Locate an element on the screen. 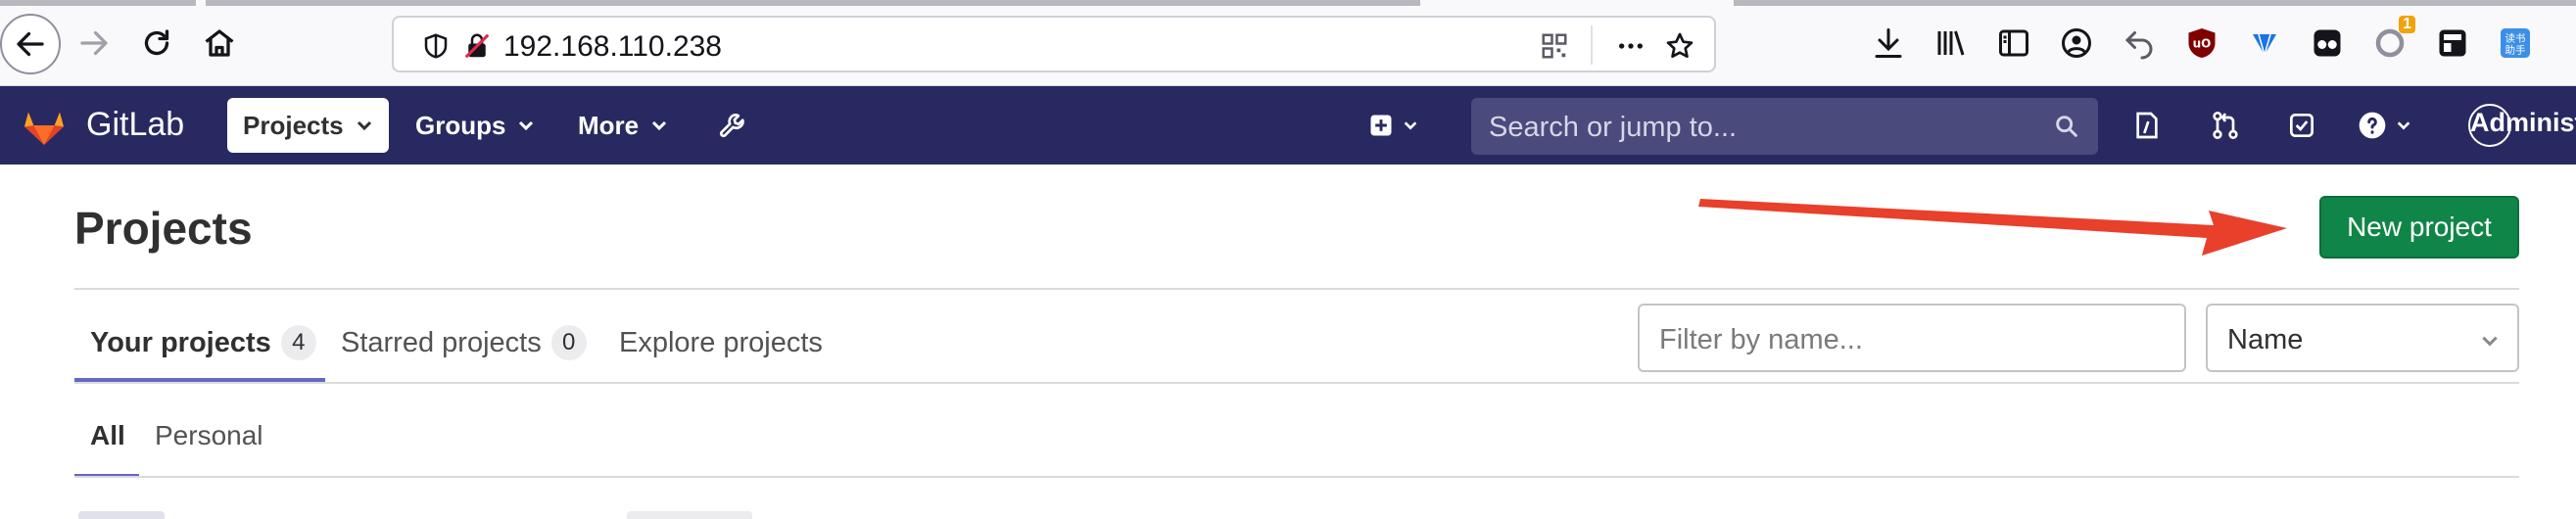 This screenshot has width=2576, height=519. nav-groups: Groups is located at coordinates (475, 125).